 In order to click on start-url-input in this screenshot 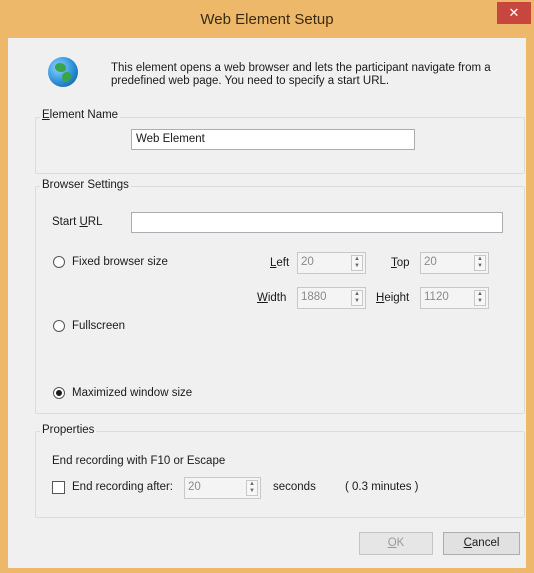, I will do `click(317, 222)`.